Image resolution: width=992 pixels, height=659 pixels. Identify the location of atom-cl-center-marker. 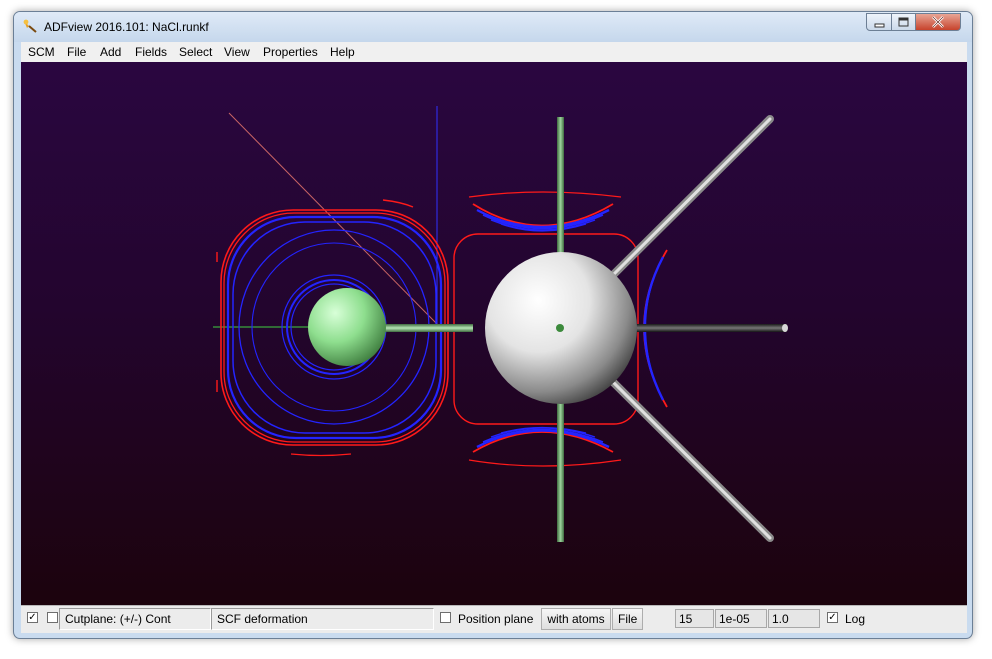
(560, 328).